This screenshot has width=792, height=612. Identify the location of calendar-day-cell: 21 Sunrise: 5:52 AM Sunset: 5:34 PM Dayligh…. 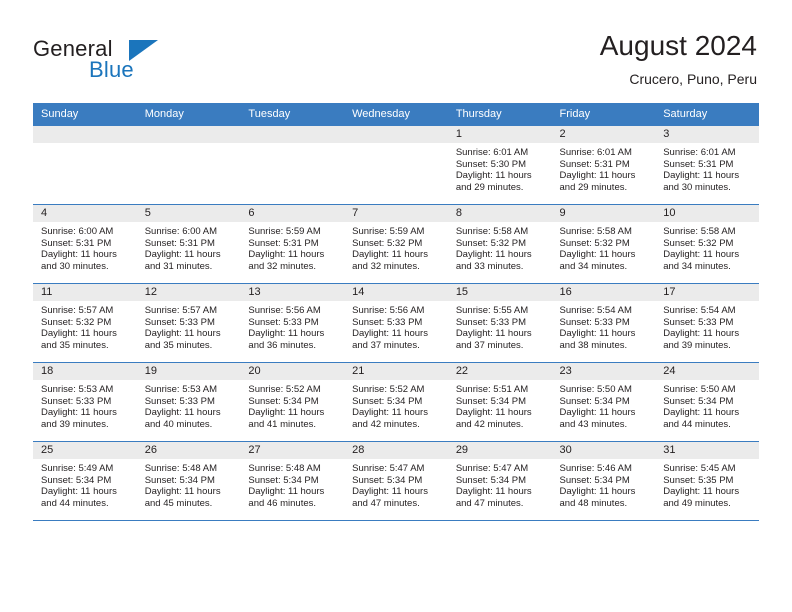
(396, 402).